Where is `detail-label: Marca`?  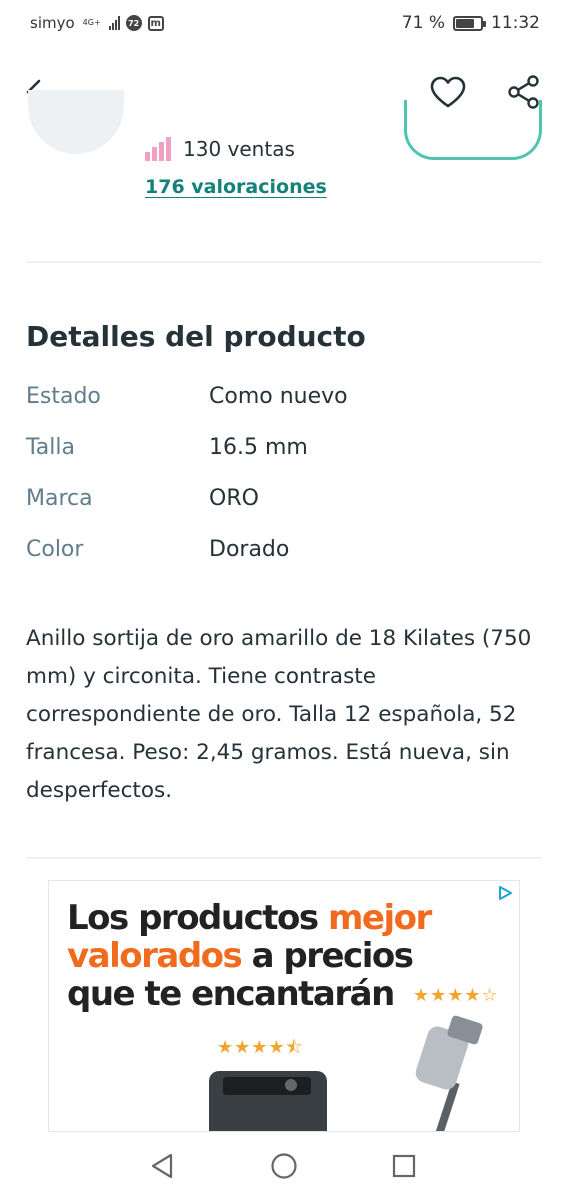
detail-label: Marca is located at coordinates (59, 498).